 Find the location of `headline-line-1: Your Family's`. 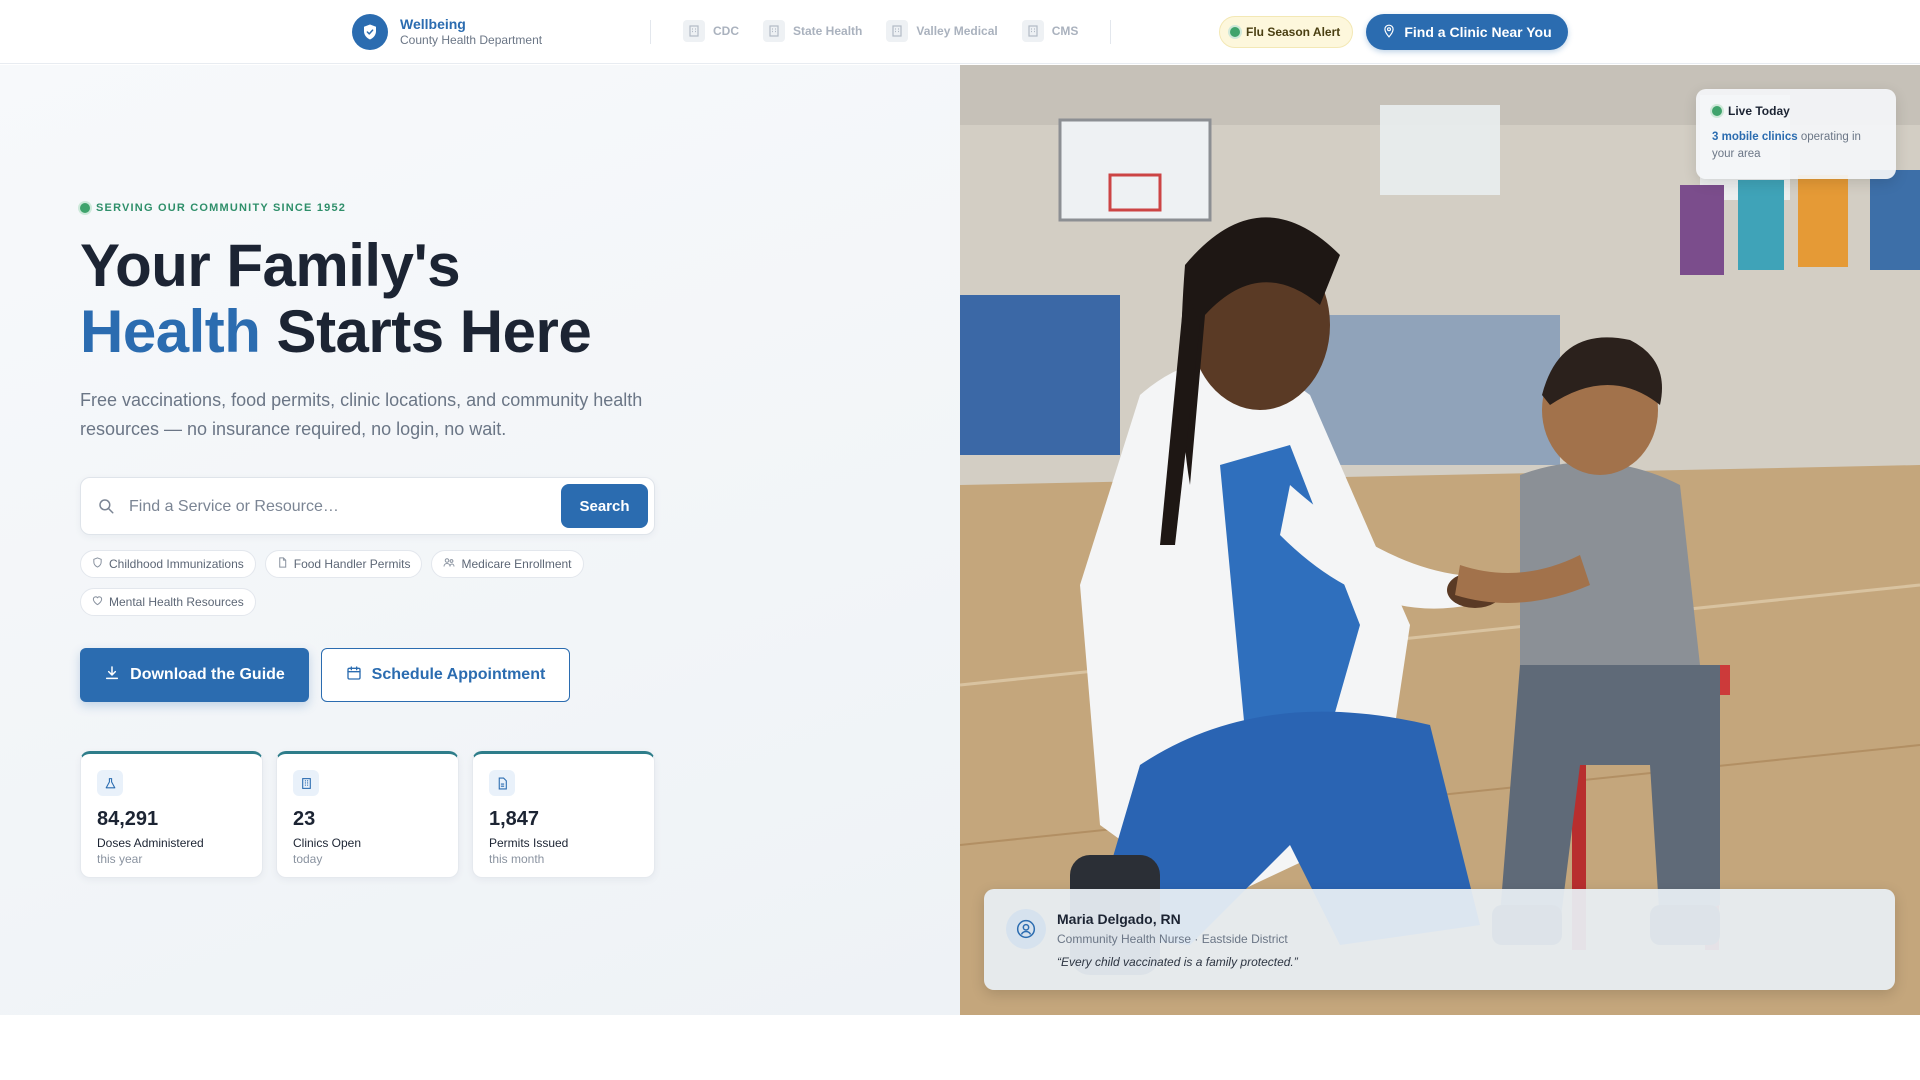

headline-line-1: Your Family's is located at coordinates (270, 265).